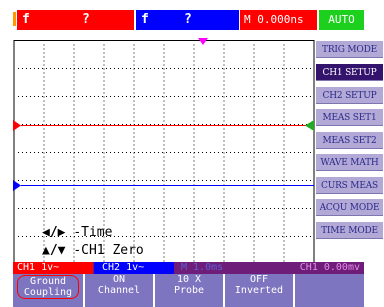 Image resolution: width=384 pixels, height=307 pixels. What do you see at coordinates (309, 125) in the screenshot?
I see `trigger-level-marker` at bounding box center [309, 125].